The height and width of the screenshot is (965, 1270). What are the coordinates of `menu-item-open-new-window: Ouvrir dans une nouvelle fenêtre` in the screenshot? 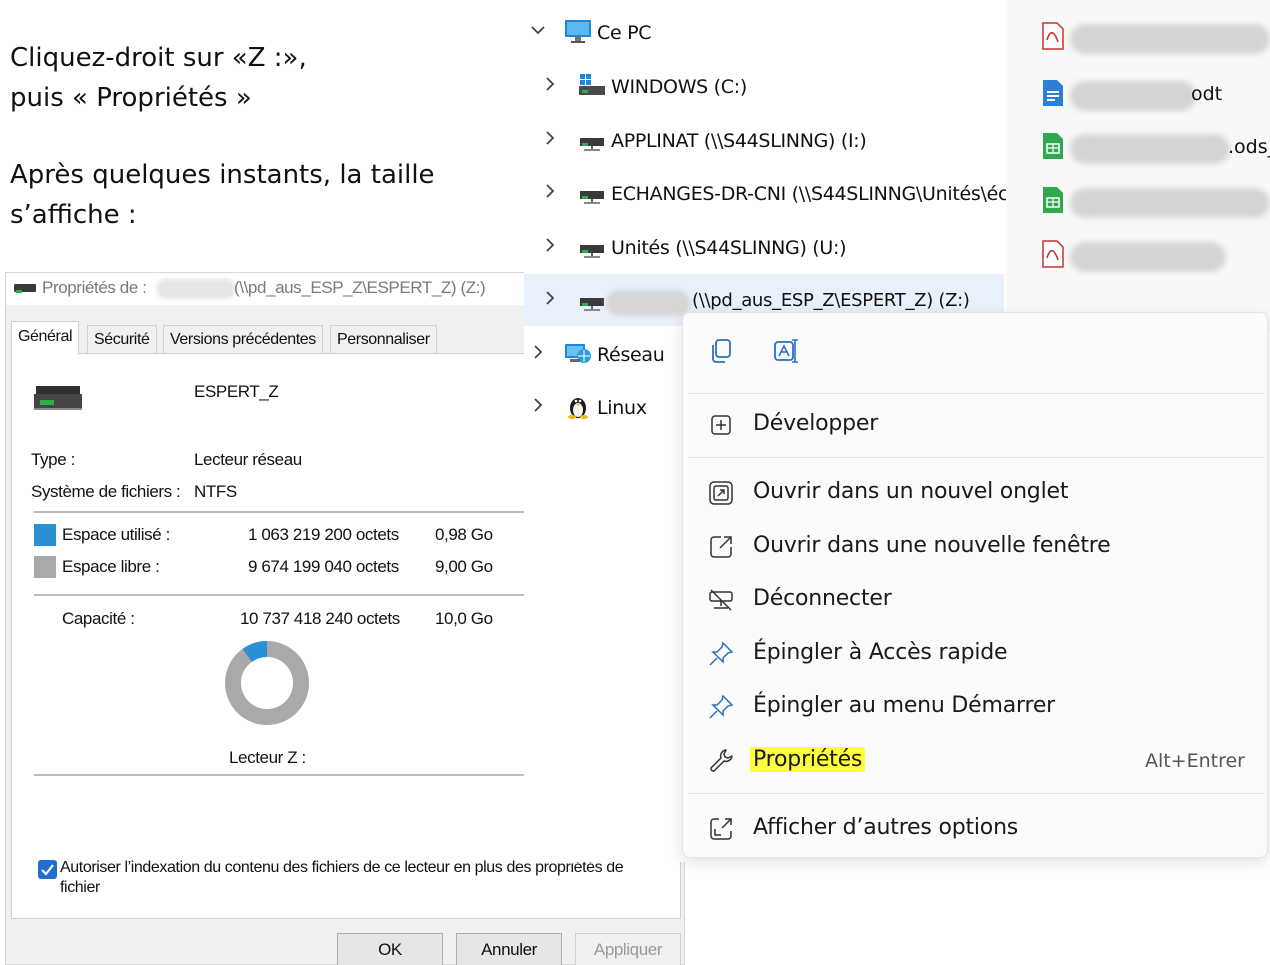 It's located at (976, 546).